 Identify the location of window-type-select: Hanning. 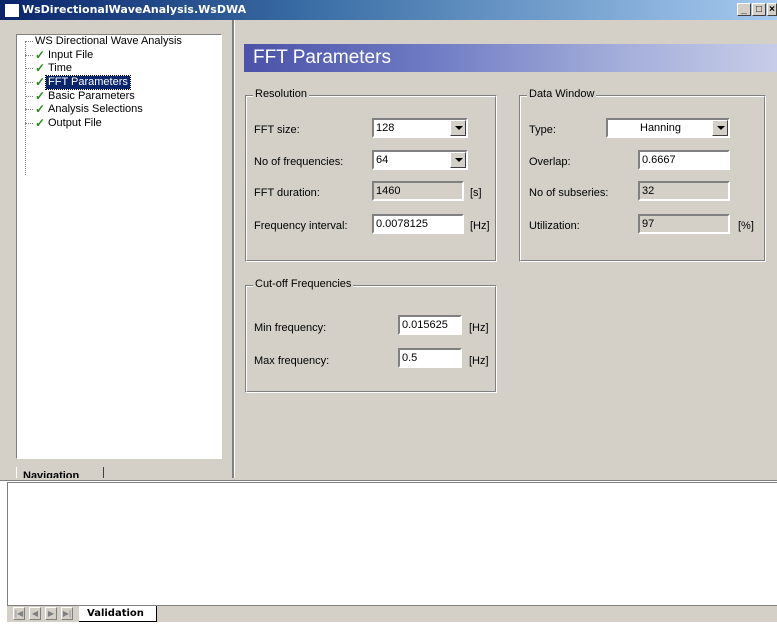
(668, 128).